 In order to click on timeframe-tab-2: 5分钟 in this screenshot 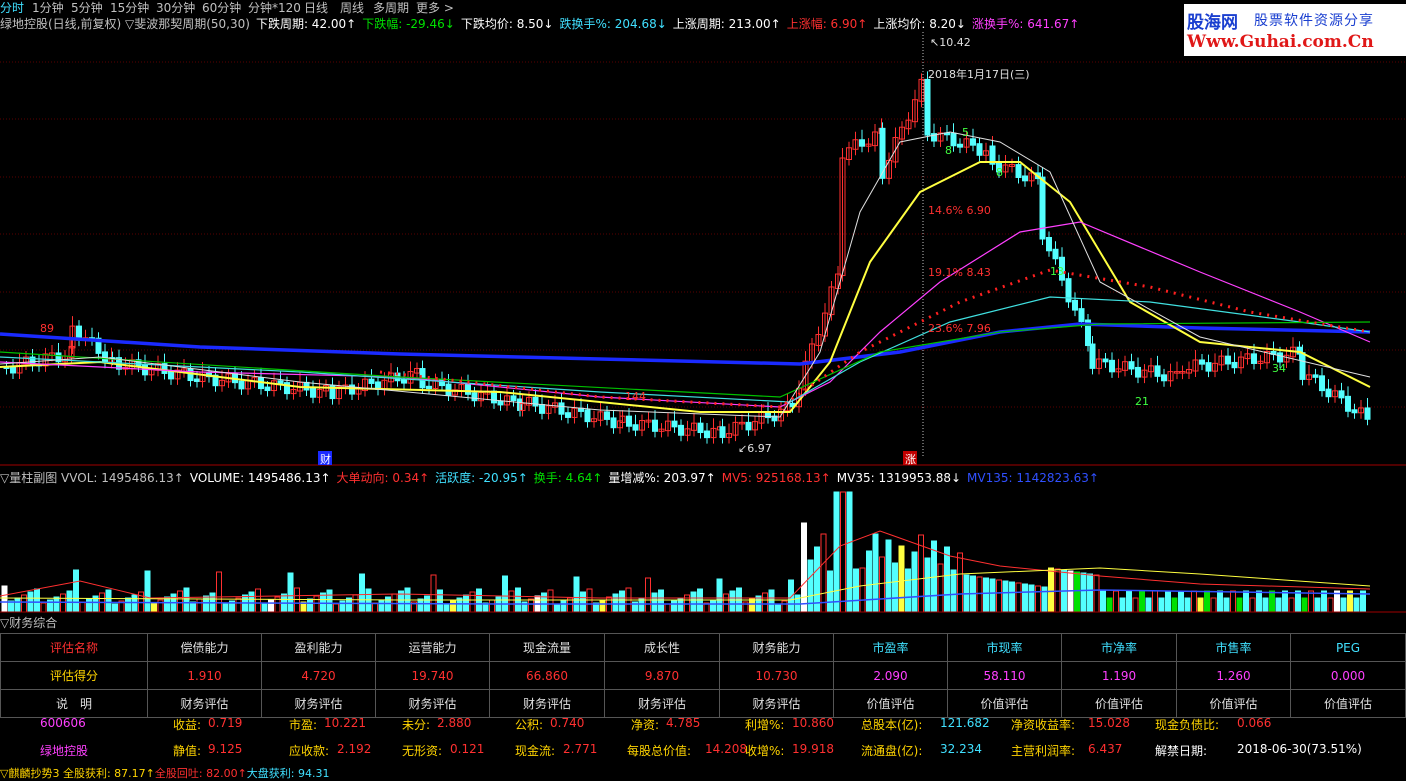, I will do `click(87, 8)`.